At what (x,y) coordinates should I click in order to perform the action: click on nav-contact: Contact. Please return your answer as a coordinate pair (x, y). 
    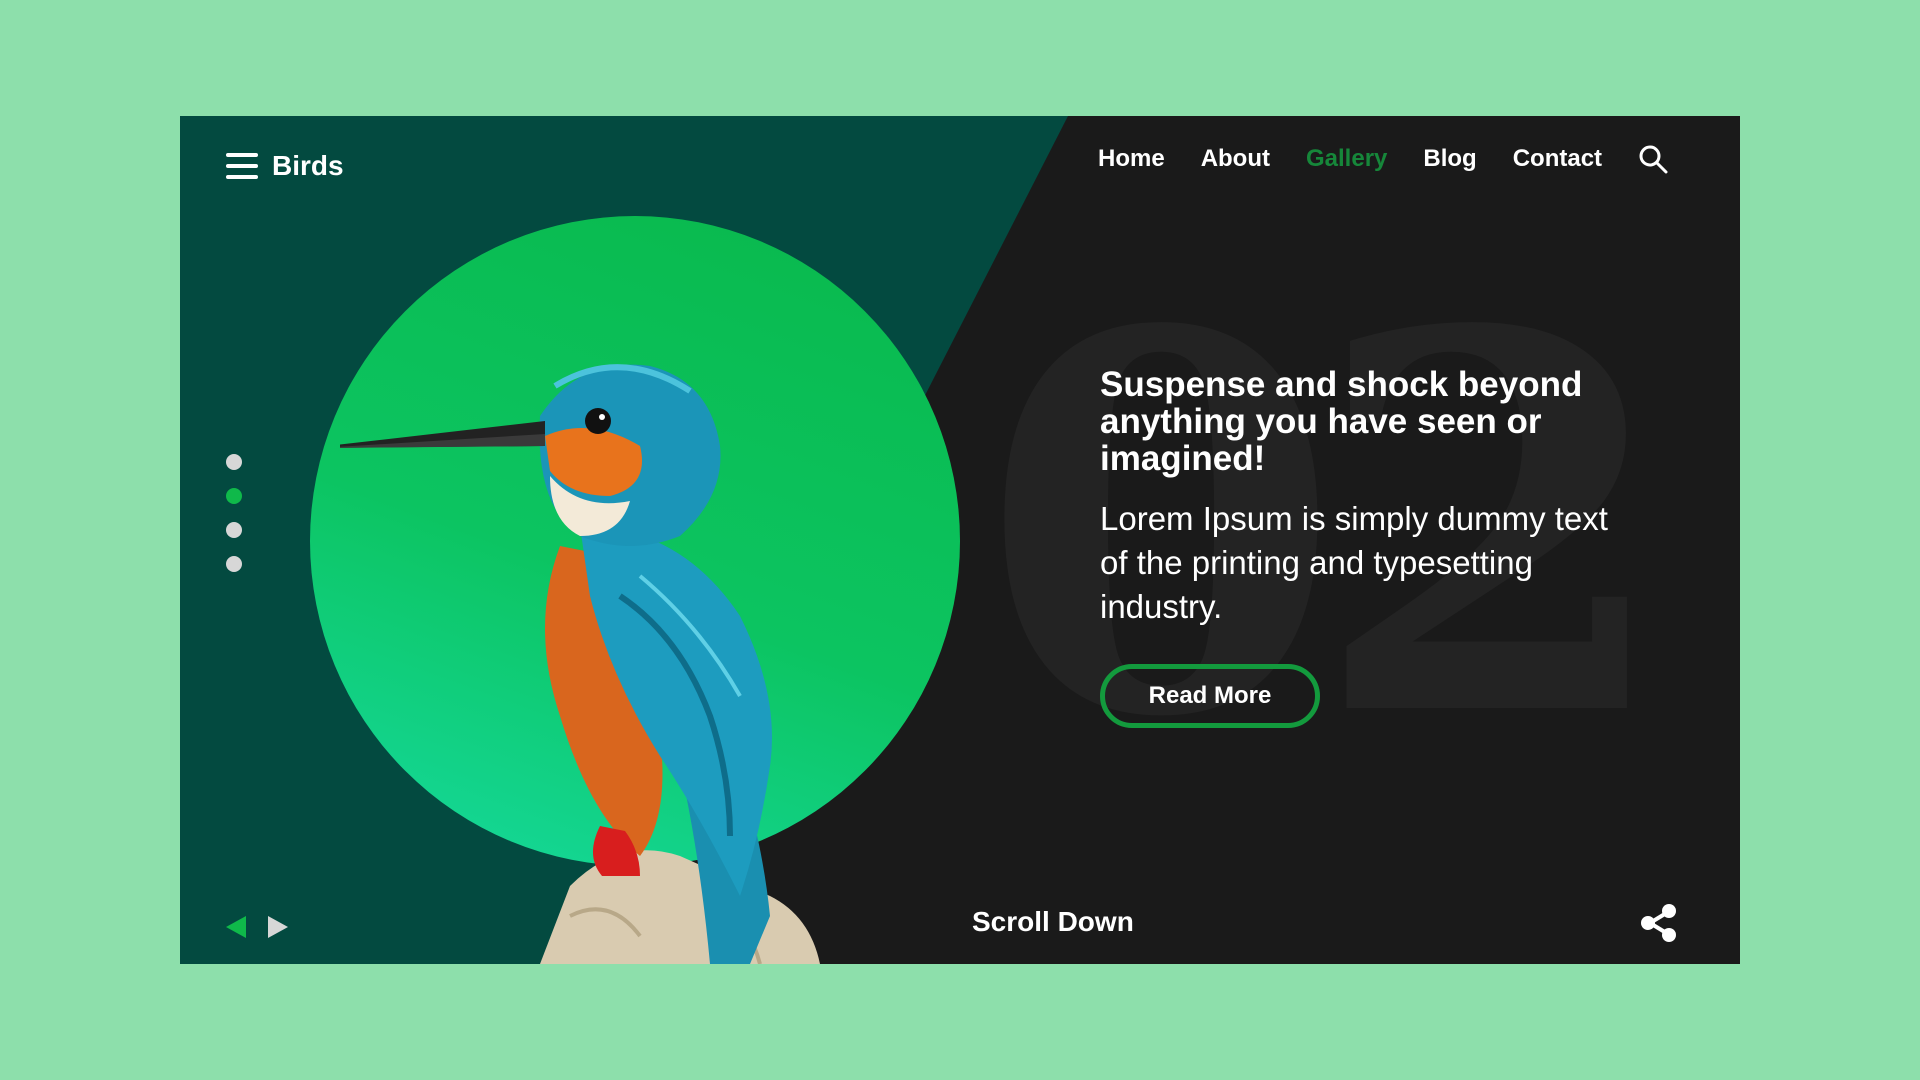
    Looking at the image, I should click on (1557, 159).